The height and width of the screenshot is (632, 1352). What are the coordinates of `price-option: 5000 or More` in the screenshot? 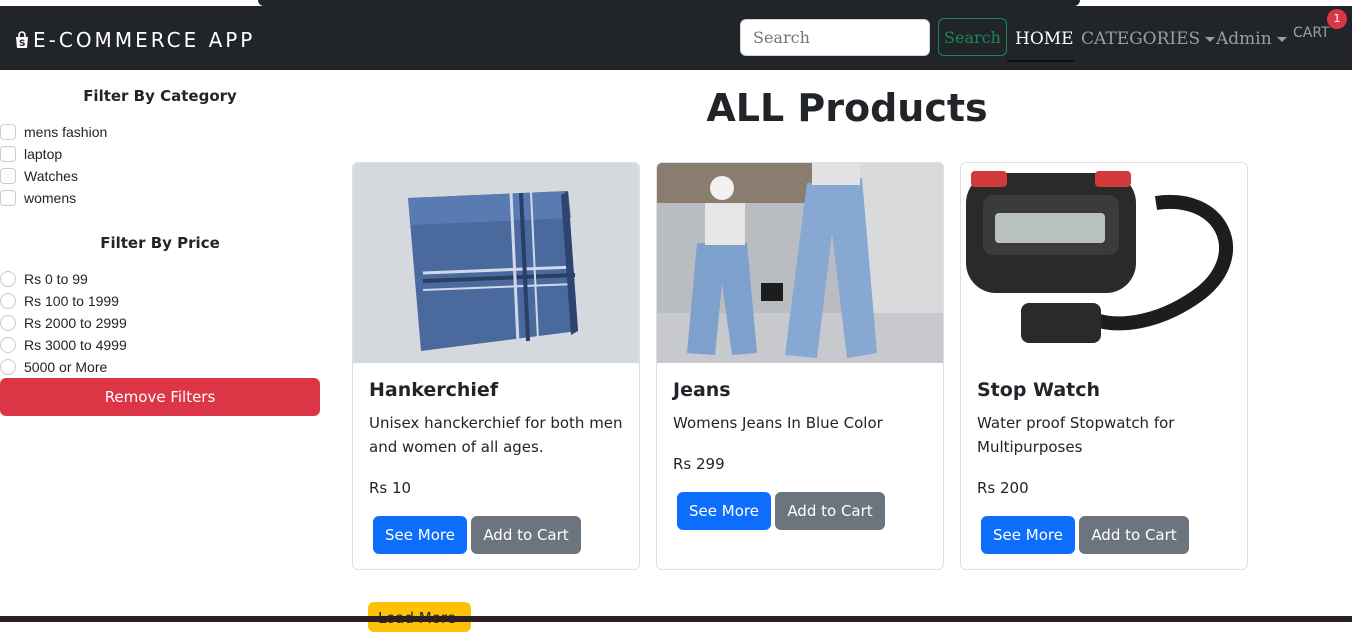 It's located at (53, 367).